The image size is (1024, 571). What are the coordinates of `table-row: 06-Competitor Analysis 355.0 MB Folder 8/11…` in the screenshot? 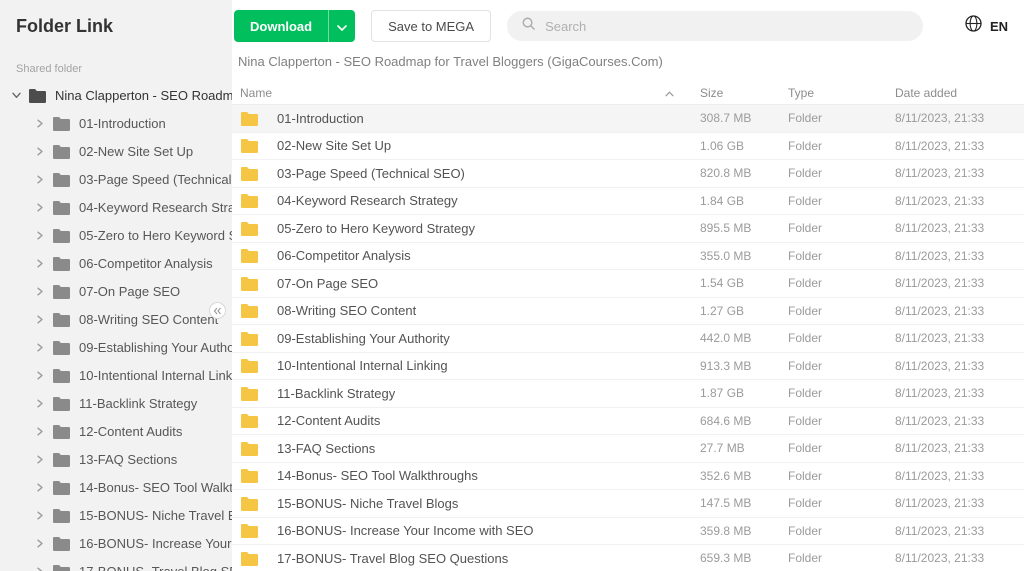 It's located at (628, 256).